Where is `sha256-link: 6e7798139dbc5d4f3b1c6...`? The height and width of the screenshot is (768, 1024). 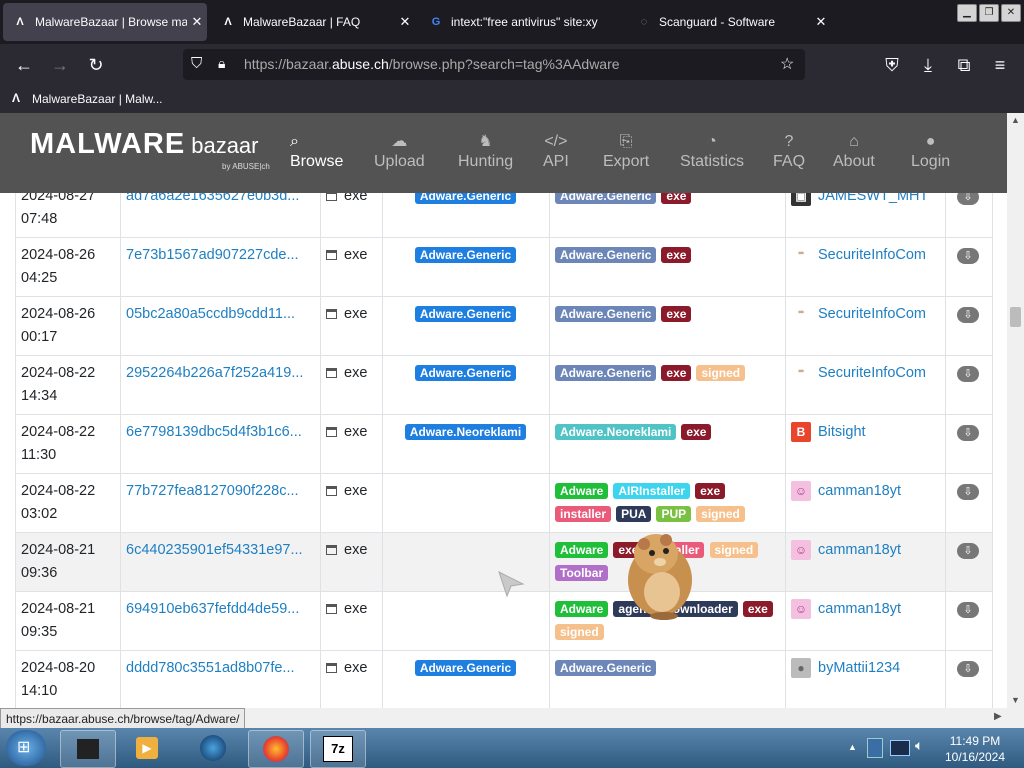
sha256-link: 6e7798139dbc5d4f3b1c6... is located at coordinates (214, 432).